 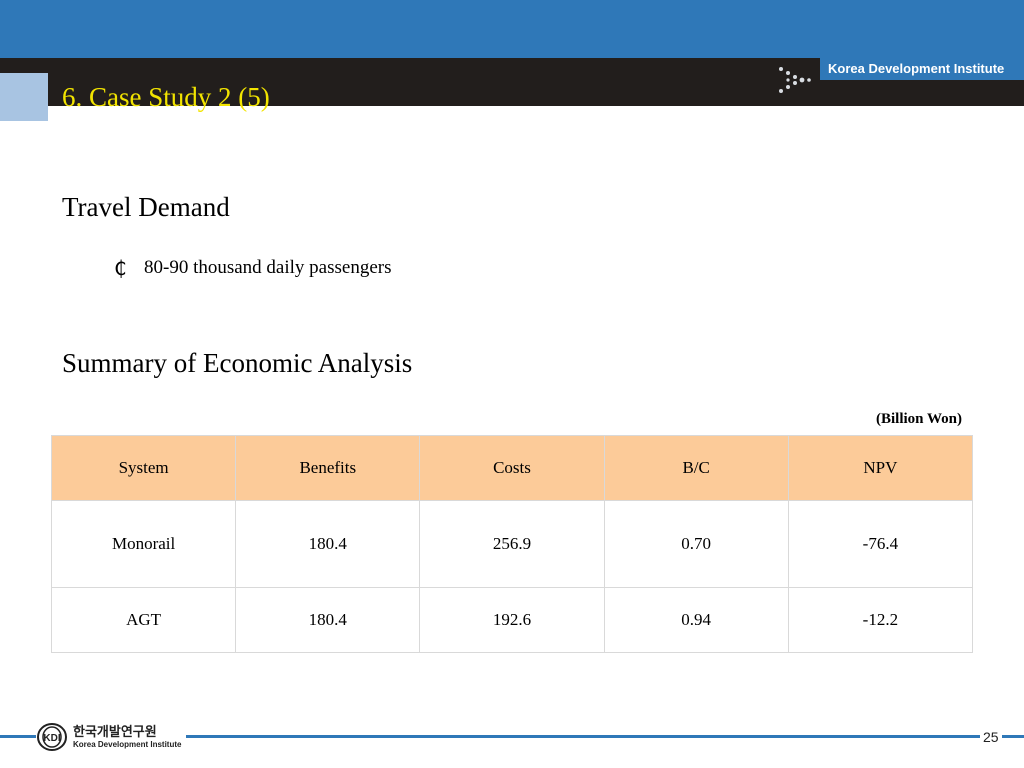 What do you see at coordinates (166, 97) in the screenshot?
I see `slide-title: 6. Case Study 2 (5)` at bounding box center [166, 97].